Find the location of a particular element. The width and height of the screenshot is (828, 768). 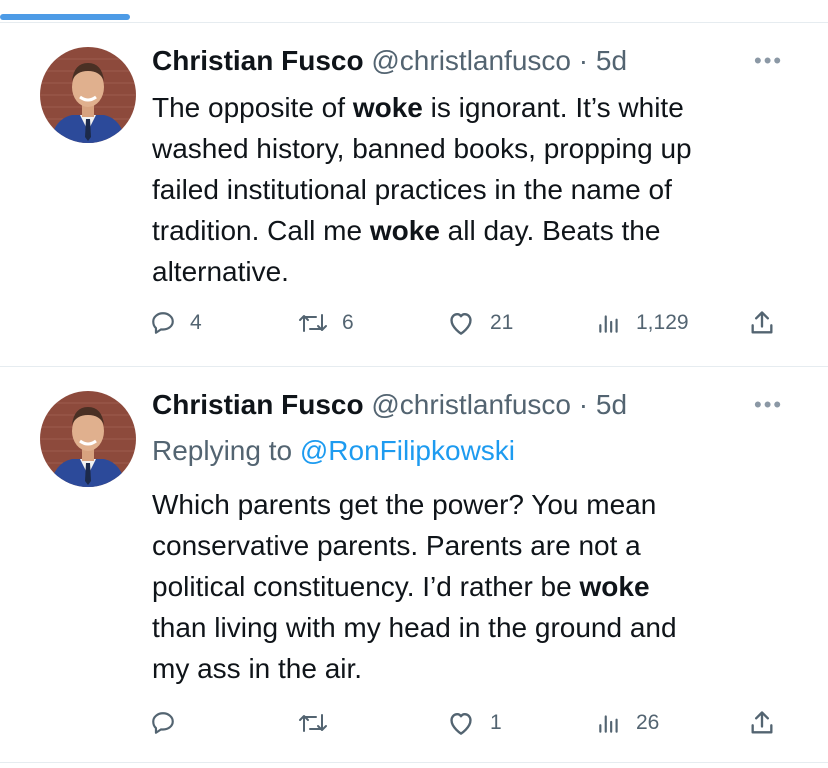

like-button: 1 is located at coordinates (474, 723).